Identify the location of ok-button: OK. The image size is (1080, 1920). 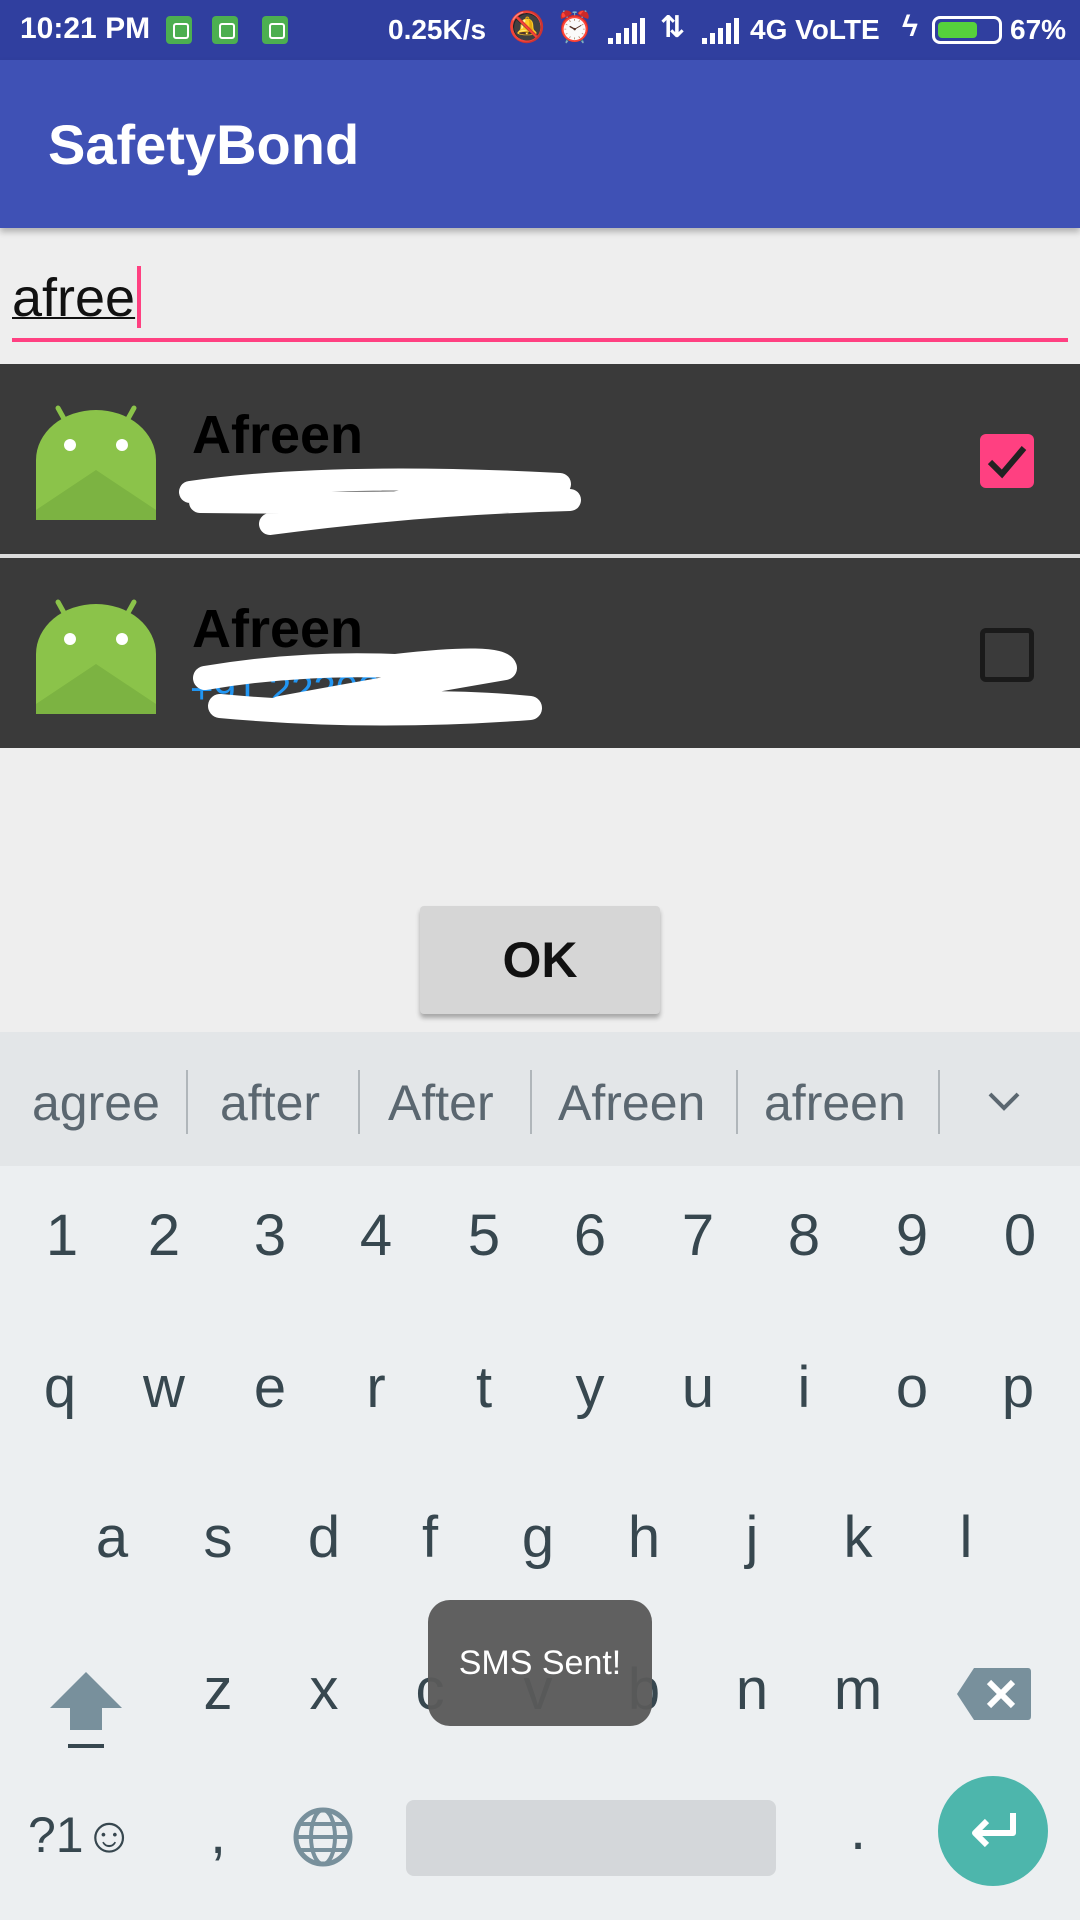
(540, 960).